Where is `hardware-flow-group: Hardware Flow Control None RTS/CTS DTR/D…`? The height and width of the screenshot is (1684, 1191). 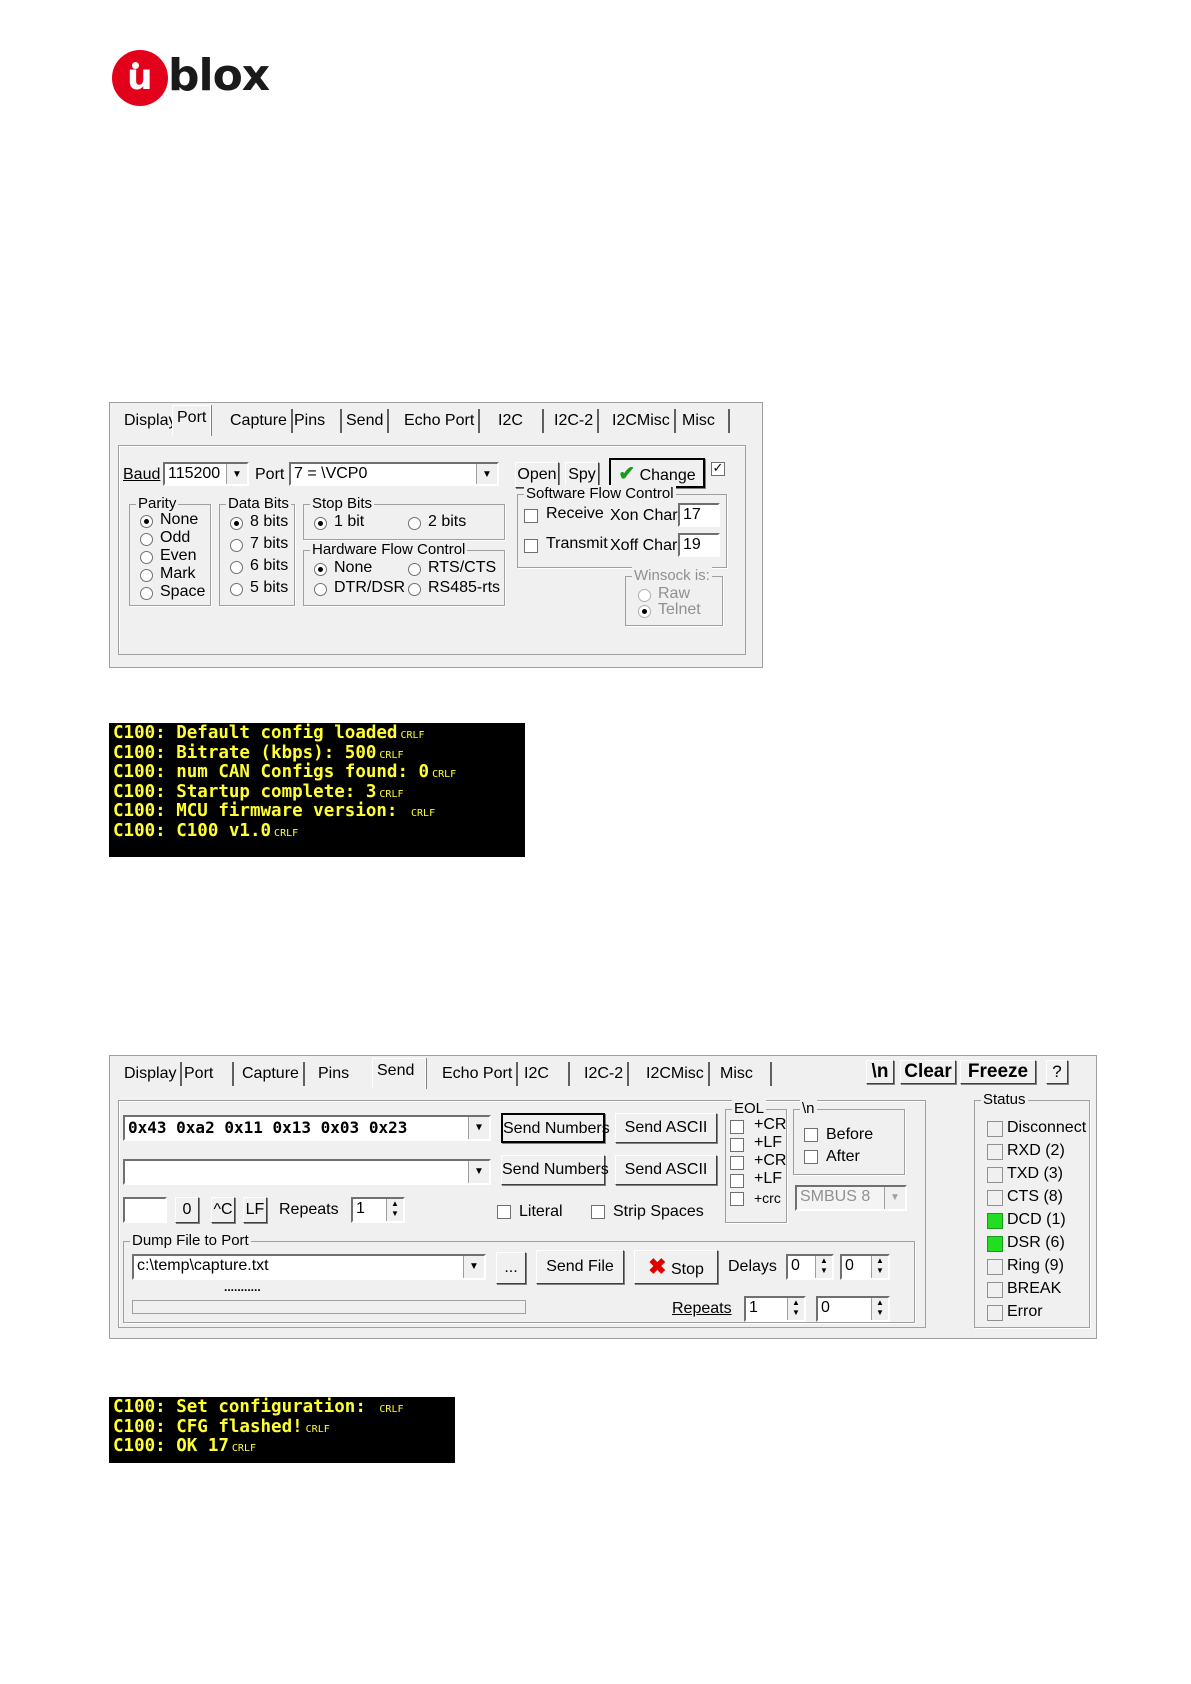
hardware-flow-group: Hardware Flow Control None RTS/CTS DTR/D… is located at coordinates (404, 573).